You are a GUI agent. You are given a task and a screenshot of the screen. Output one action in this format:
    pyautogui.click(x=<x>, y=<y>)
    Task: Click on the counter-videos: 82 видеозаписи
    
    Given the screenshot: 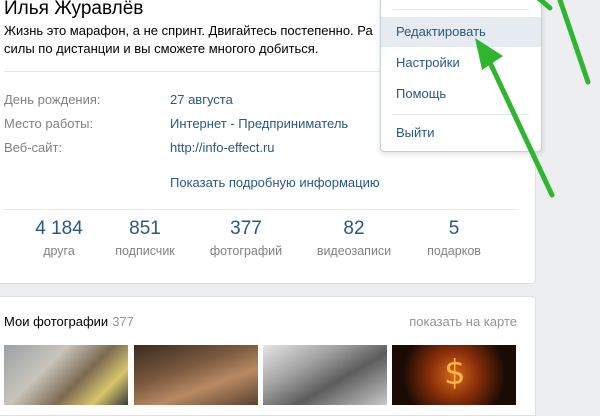 What is the action you would take?
    pyautogui.click(x=354, y=238)
    